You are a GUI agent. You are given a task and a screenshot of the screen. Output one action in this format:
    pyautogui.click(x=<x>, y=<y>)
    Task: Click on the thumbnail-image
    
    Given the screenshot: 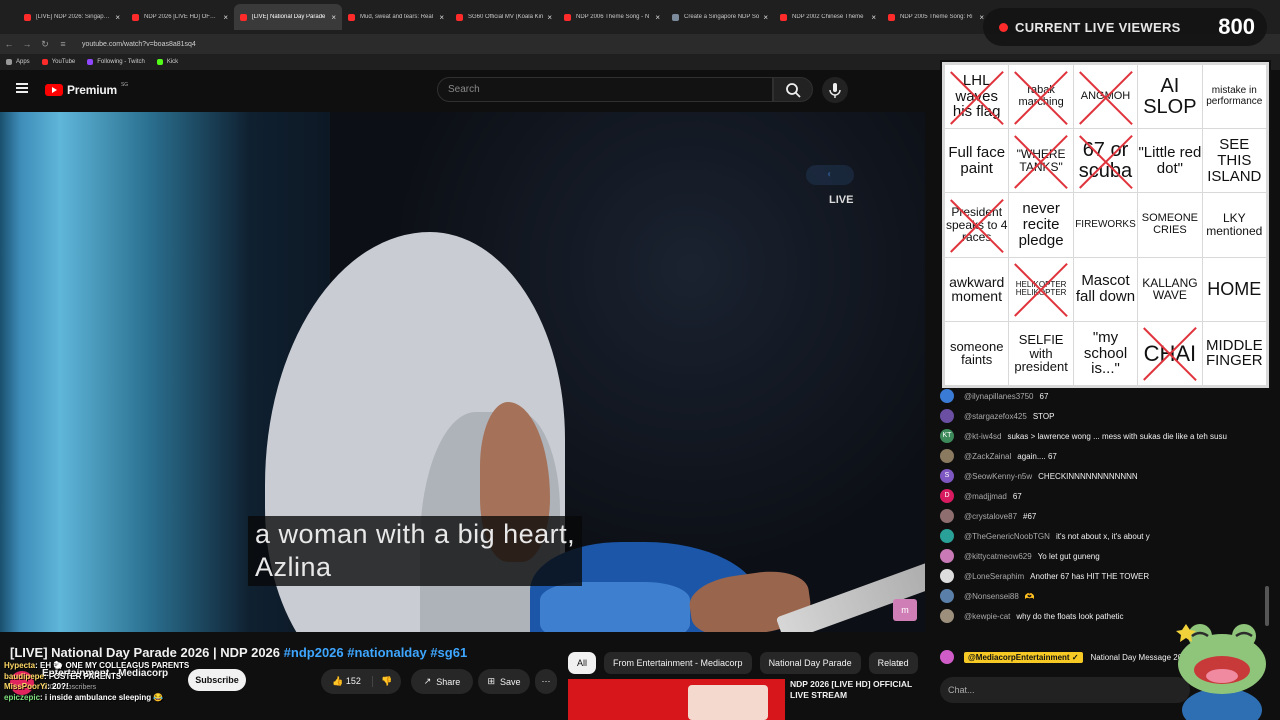 What is the action you would take?
    pyautogui.click(x=728, y=702)
    